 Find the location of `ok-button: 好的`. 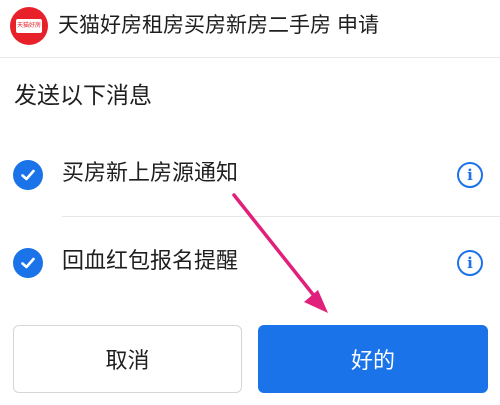

ok-button: 好的 is located at coordinates (373, 359).